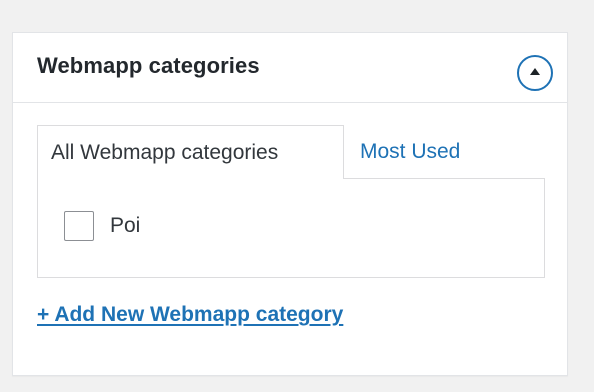 The image size is (594, 392). I want to click on arrow-up-icon, so click(535, 71).